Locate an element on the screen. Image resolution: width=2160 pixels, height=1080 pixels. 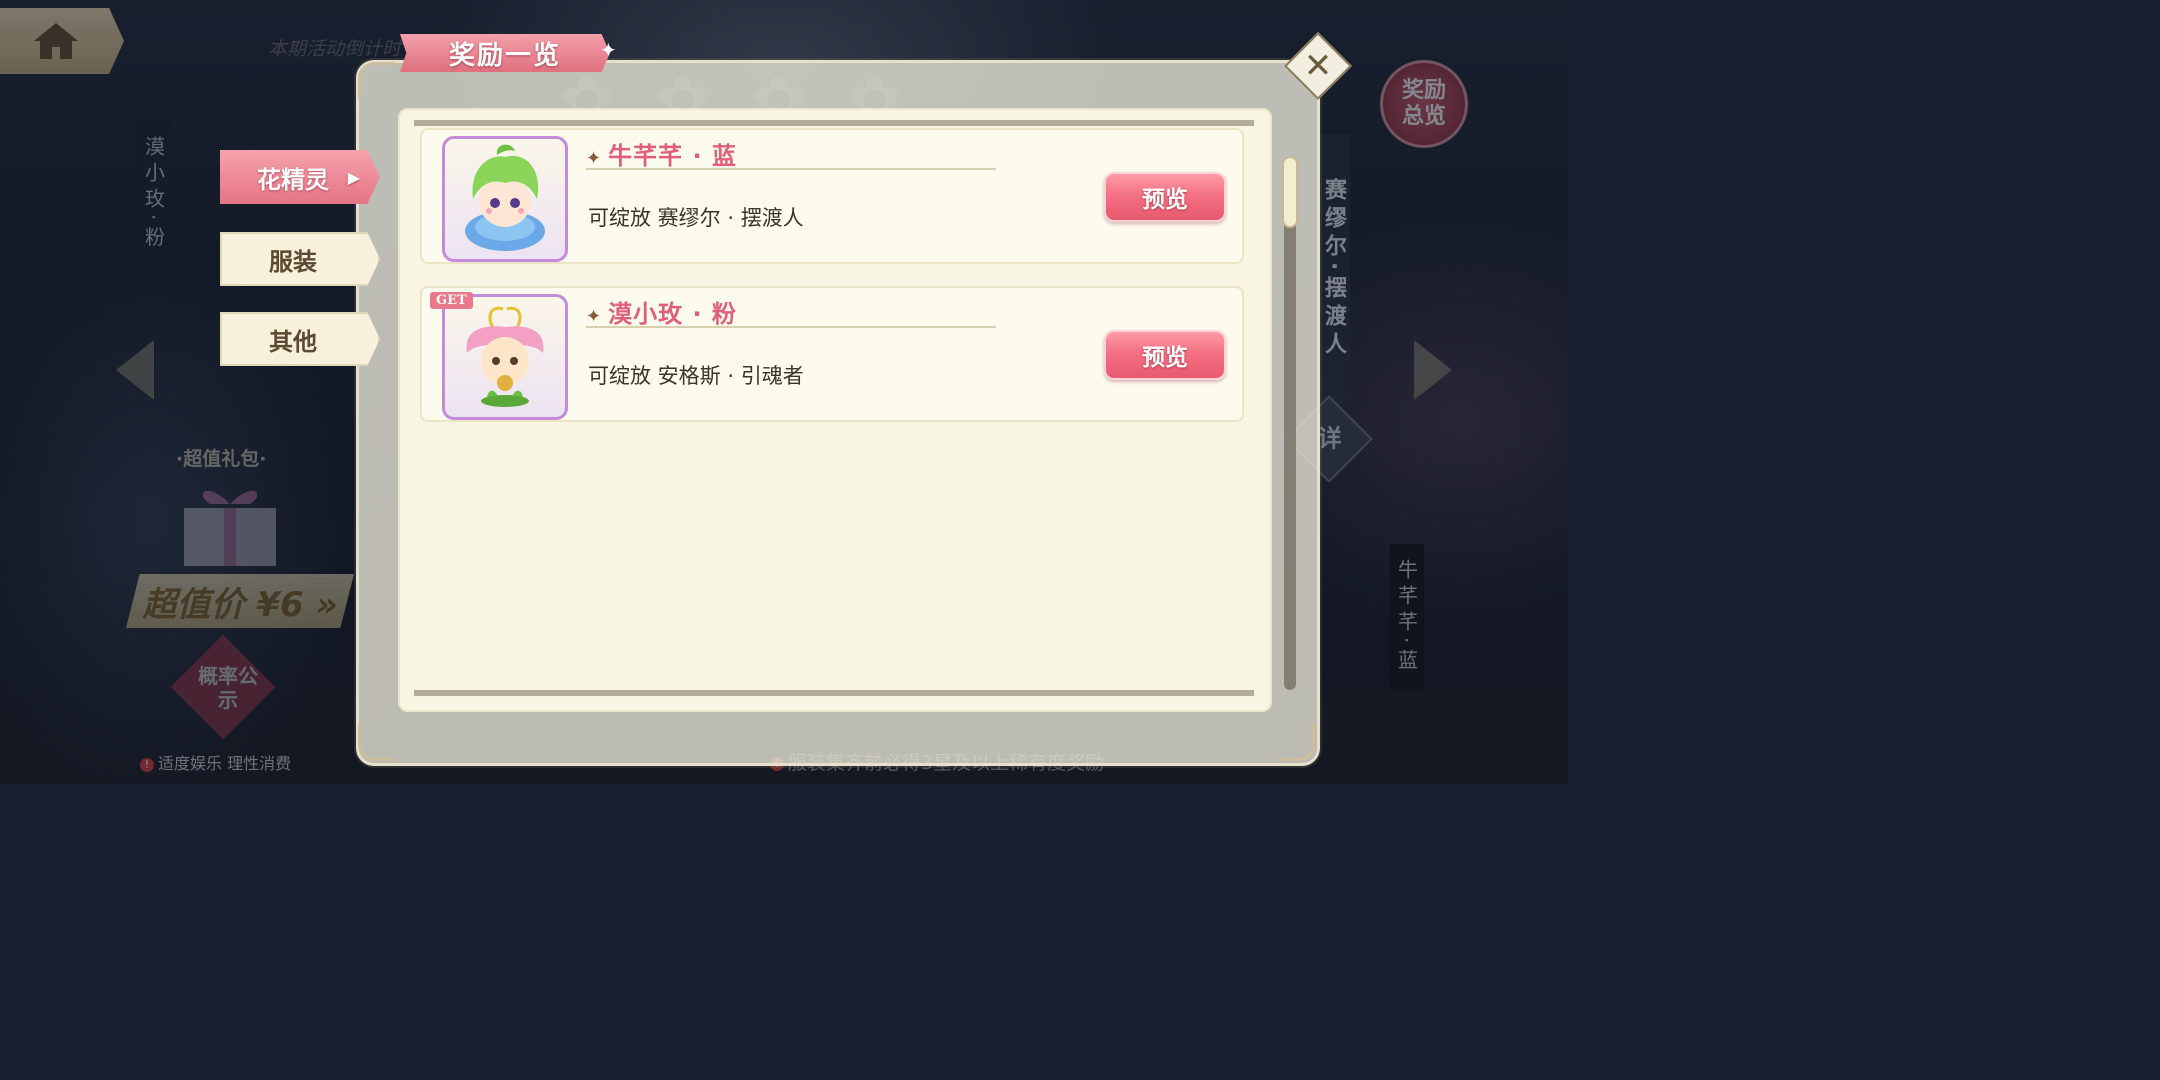
reward-description: 可绽放 安格斯 · 引魂者 is located at coordinates (696, 376).